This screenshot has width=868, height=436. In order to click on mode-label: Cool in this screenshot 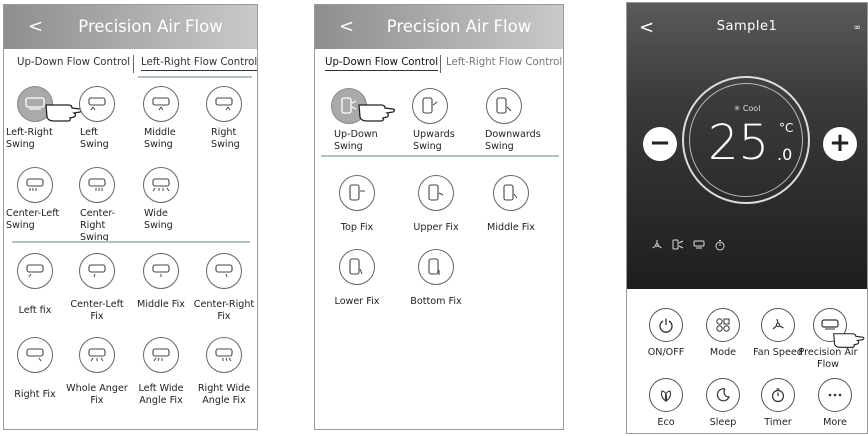, I will do `click(751, 108)`.